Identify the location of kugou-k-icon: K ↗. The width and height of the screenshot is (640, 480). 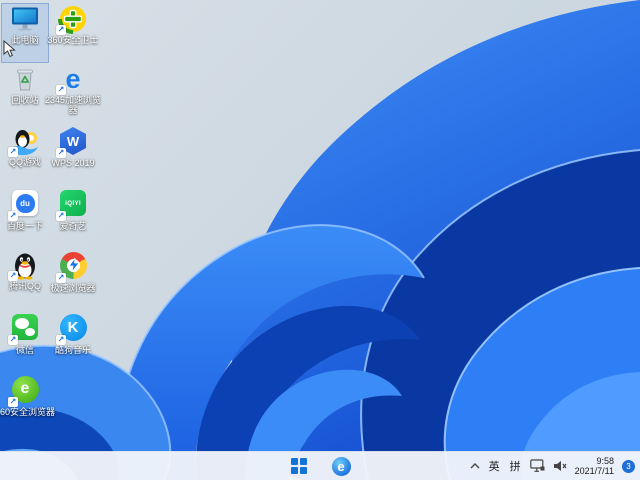
(72, 329).